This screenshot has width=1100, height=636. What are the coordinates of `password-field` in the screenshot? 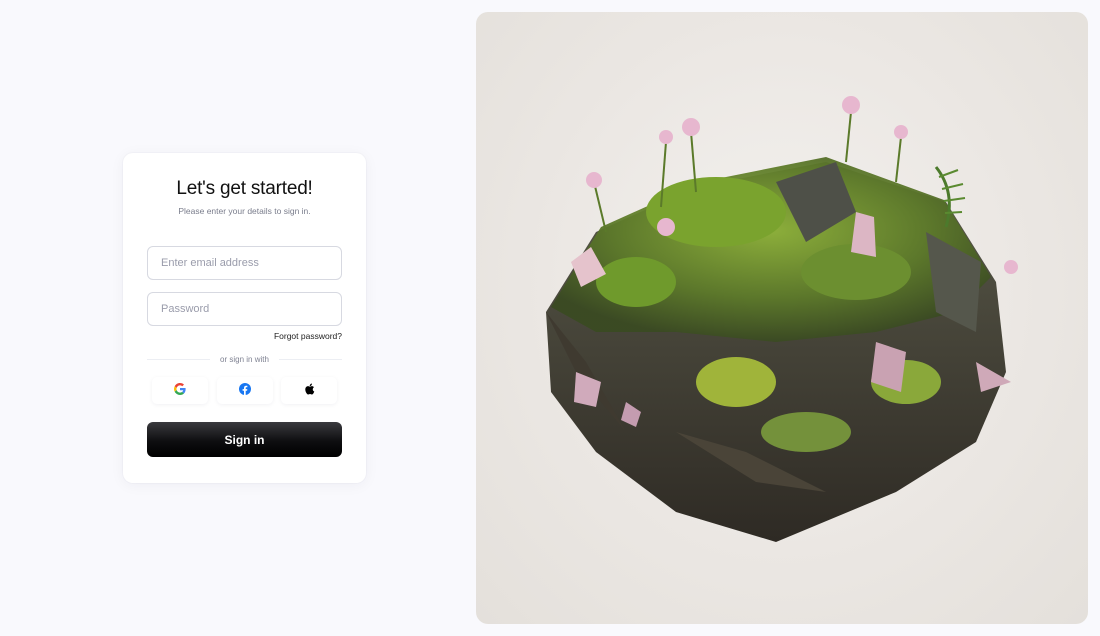 It's located at (251, 309).